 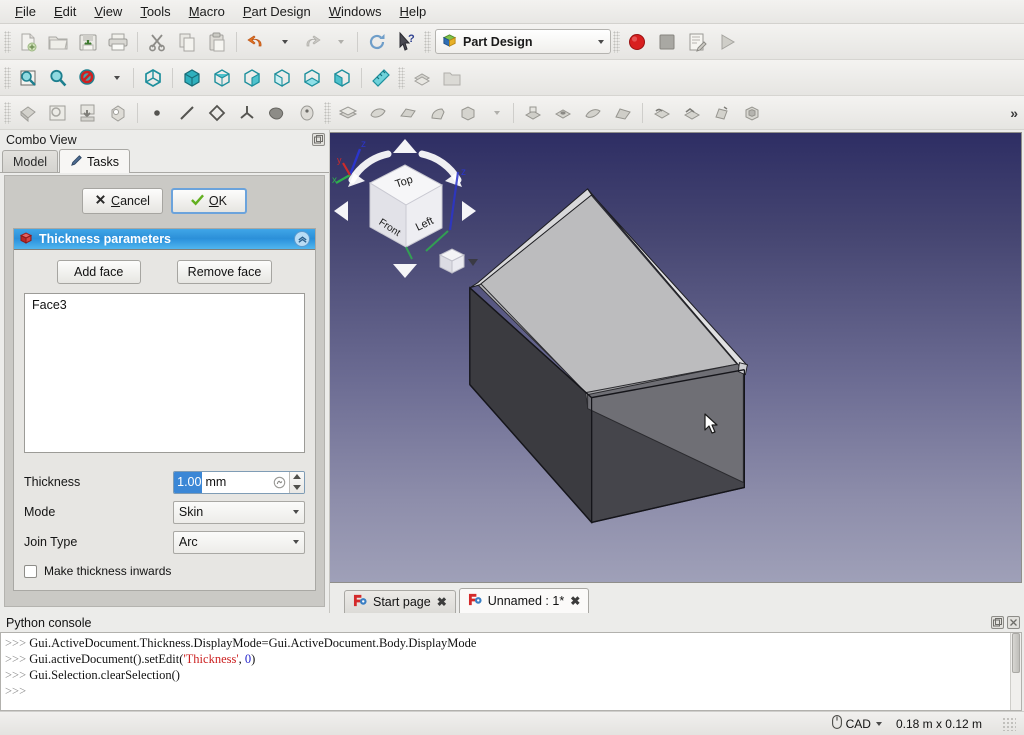 I want to click on thickness-input: 1.00 mm, so click(x=239, y=482).